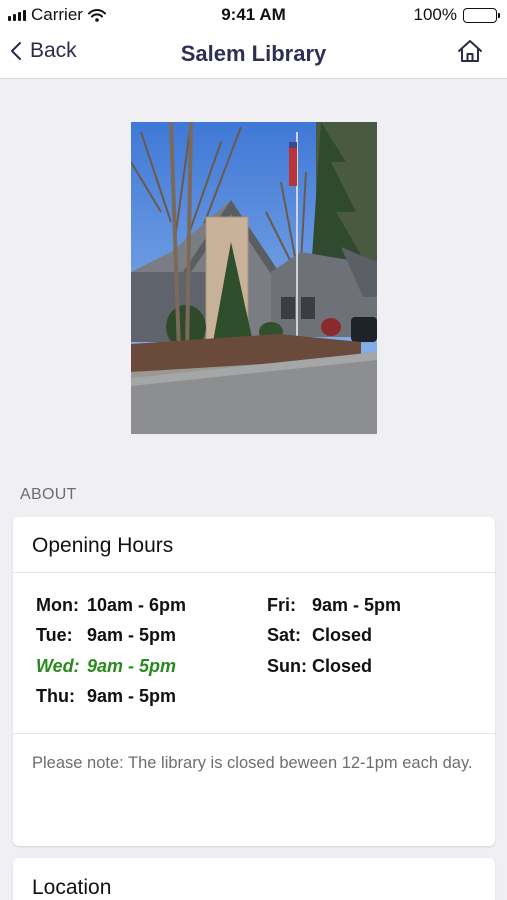 The width and height of the screenshot is (507, 900). What do you see at coordinates (137, 605) in the screenshot?
I see `hours-time: 10am - 6pm` at bounding box center [137, 605].